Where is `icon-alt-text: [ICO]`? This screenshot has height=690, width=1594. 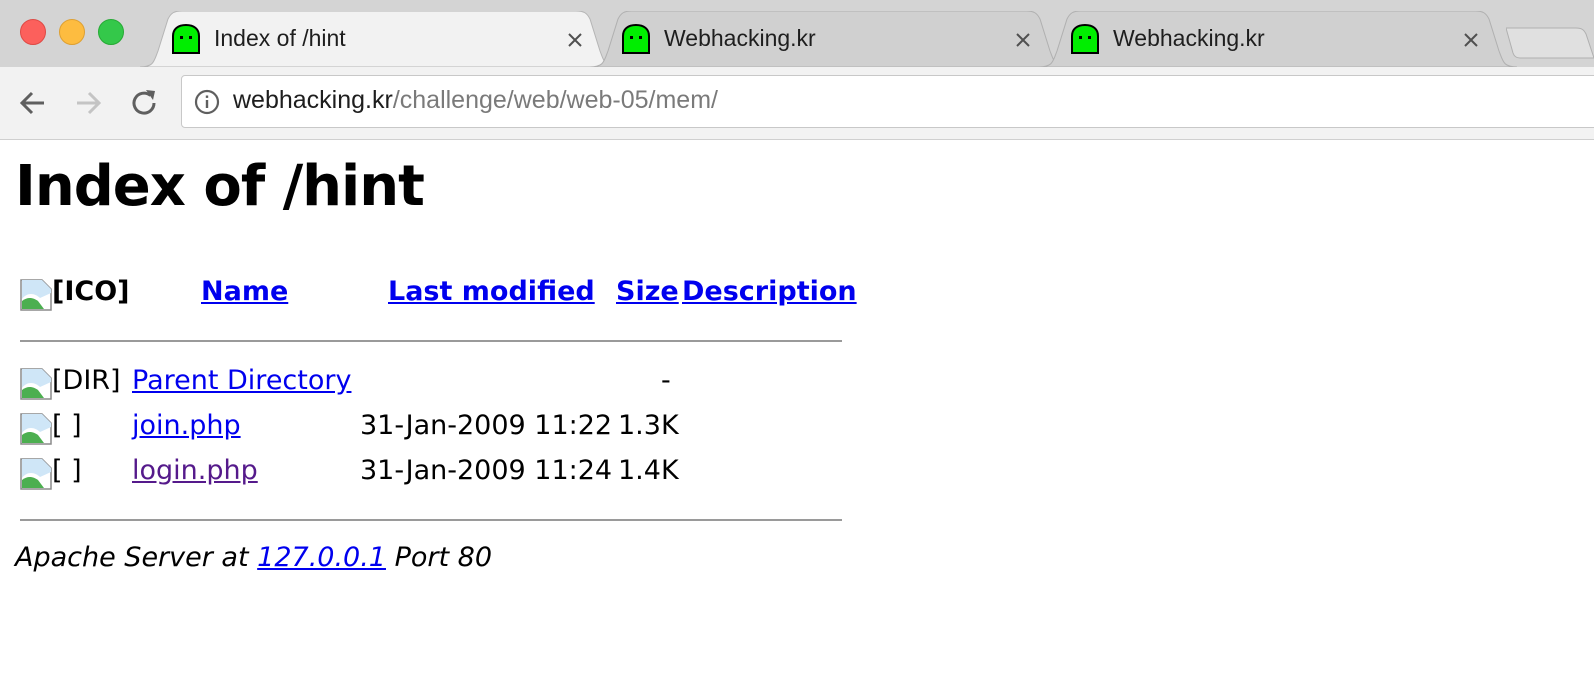 icon-alt-text: [ICO] is located at coordinates (91, 291).